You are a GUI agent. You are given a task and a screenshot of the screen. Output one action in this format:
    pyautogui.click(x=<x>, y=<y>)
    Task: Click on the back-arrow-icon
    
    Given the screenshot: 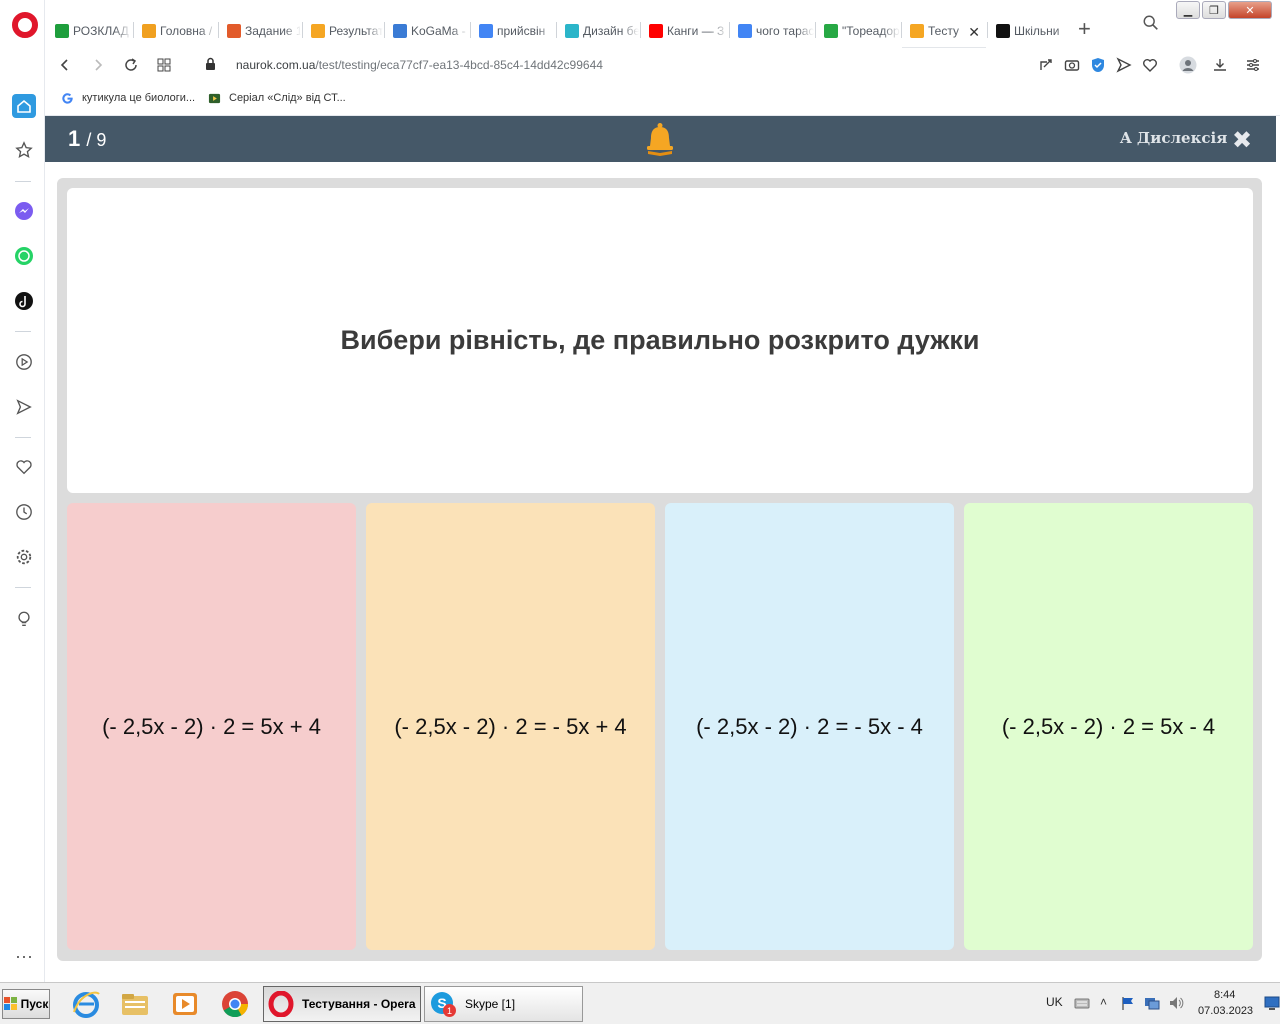 What is the action you would take?
    pyautogui.click(x=65, y=65)
    